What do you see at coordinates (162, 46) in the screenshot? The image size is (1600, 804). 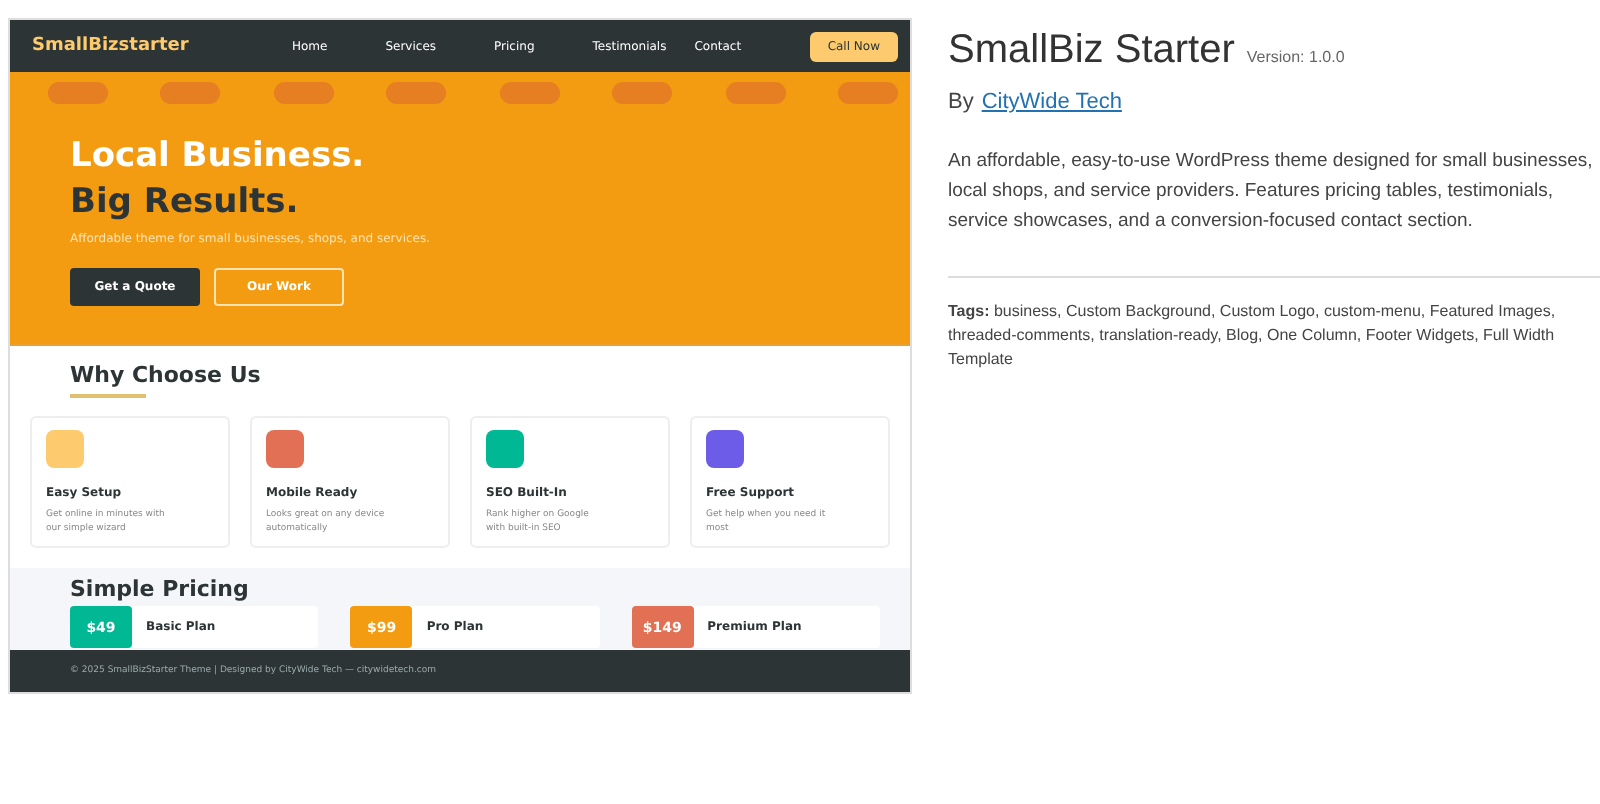 I see `logo: SmallBizstarter` at bounding box center [162, 46].